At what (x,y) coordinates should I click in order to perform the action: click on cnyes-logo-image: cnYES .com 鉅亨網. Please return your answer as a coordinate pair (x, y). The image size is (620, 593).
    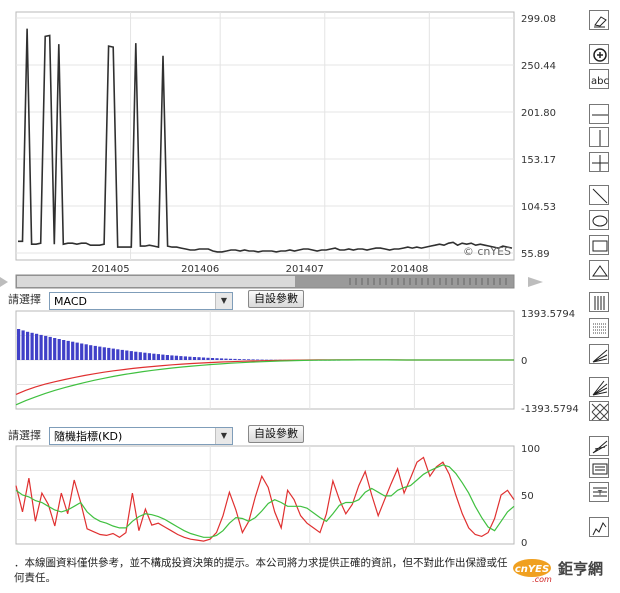
    Looking at the image, I should click on (558, 571).